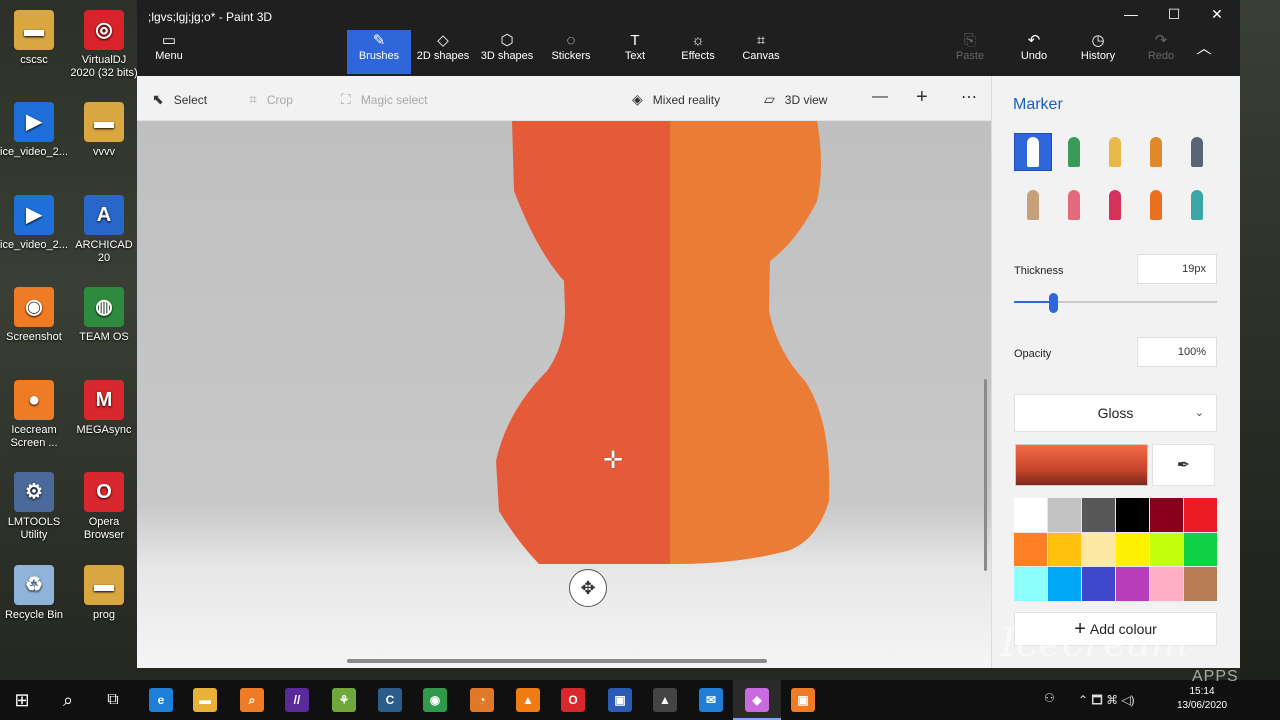  What do you see at coordinates (297, 700) in the screenshot?
I see `taskbar-app-purple-app: //` at bounding box center [297, 700].